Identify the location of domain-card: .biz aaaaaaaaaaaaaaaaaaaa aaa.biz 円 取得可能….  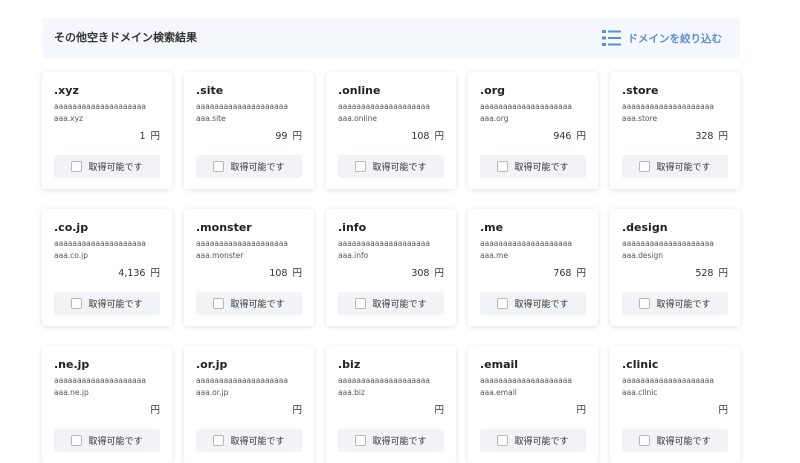
(391, 404).